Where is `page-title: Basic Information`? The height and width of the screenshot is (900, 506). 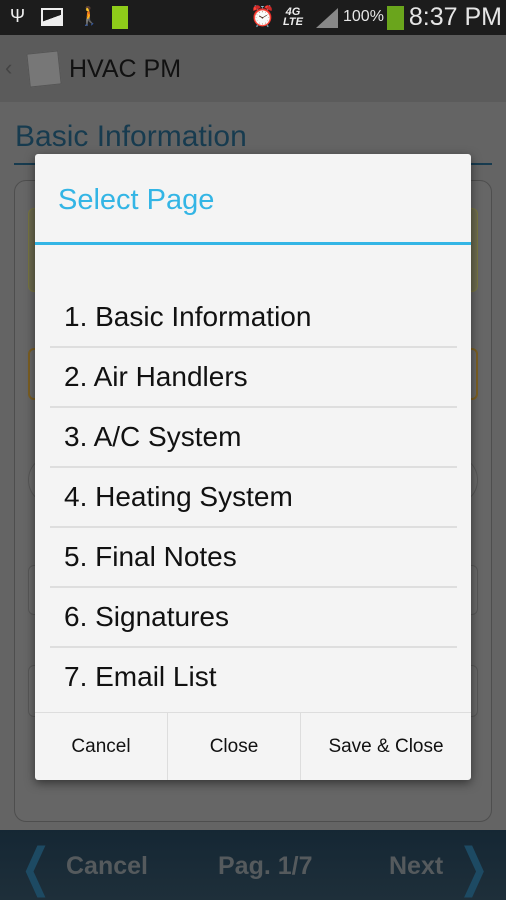 page-title: Basic Information is located at coordinates (131, 136).